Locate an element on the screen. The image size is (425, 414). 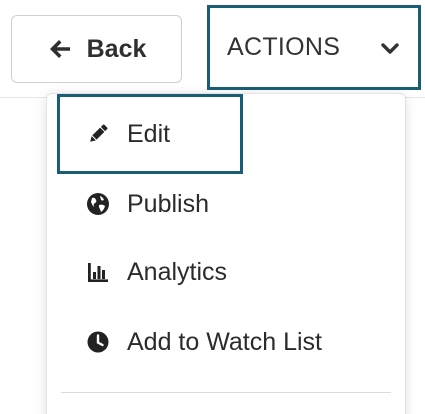
globe-icon is located at coordinates (98, 204).